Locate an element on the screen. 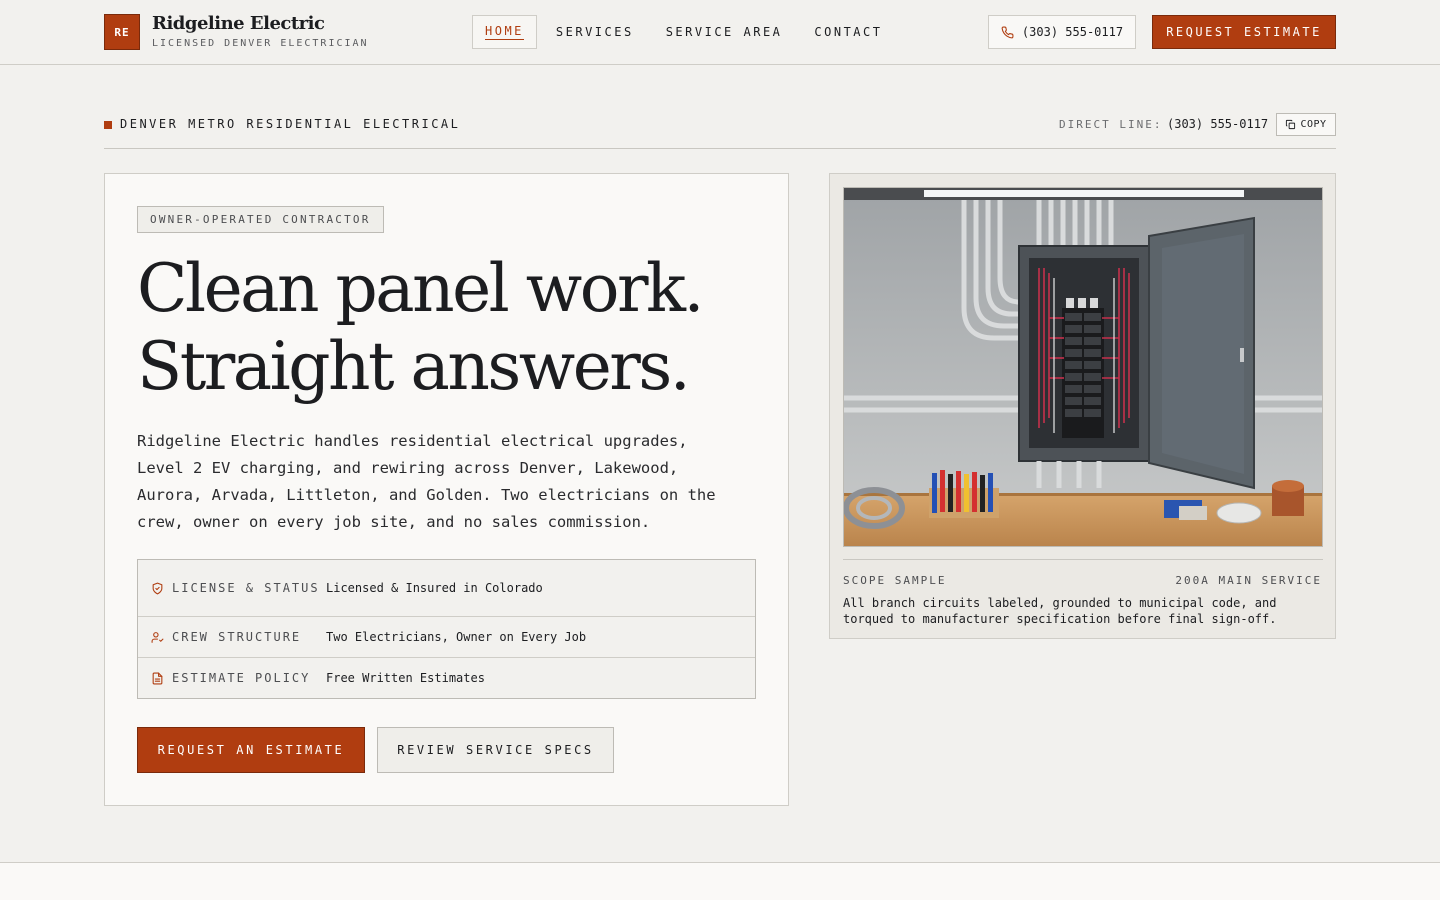 This screenshot has height=900, width=1440. caption-divider is located at coordinates (1083, 559).